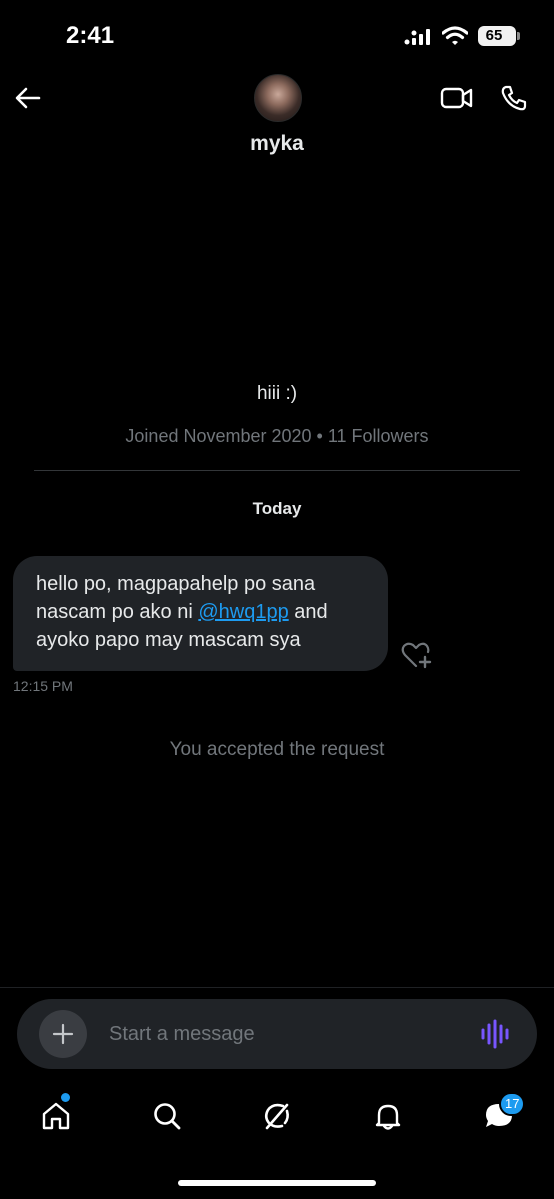  What do you see at coordinates (494, 35) in the screenshot?
I see `battery-level: 65` at bounding box center [494, 35].